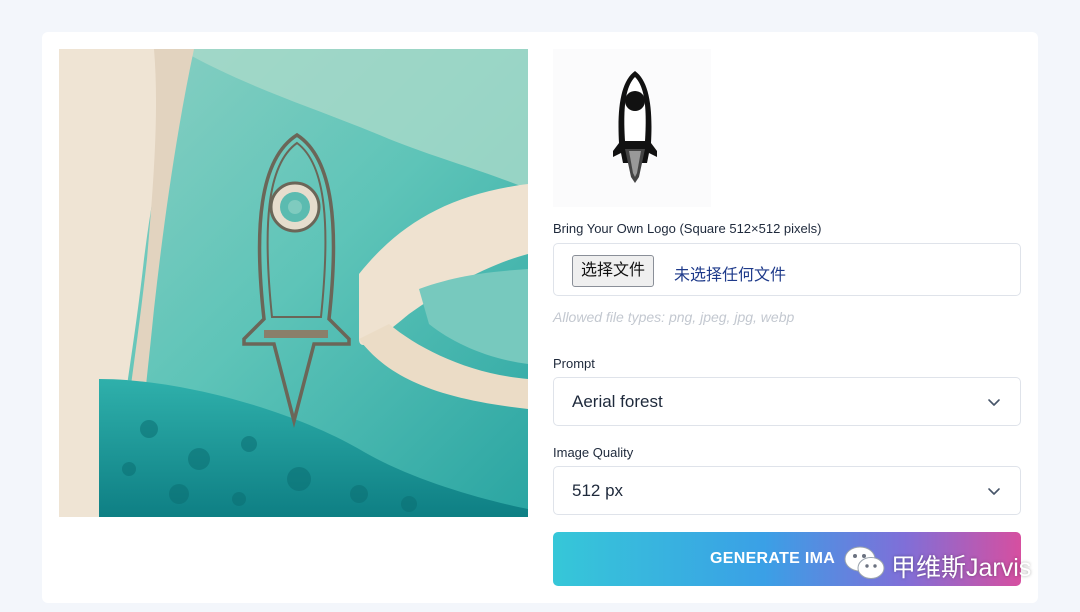 The height and width of the screenshot is (612, 1080). I want to click on allowed-file-types-hint: Allowed file types: png, jpeg, jpg, webp, so click(674, 317).